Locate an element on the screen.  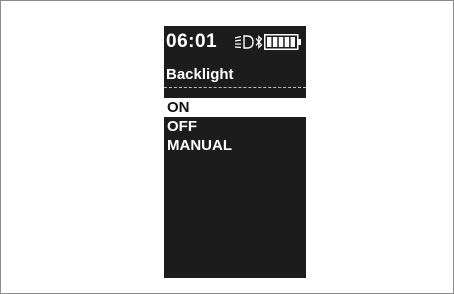
headlight-icon is located at coordinates (244, 42).